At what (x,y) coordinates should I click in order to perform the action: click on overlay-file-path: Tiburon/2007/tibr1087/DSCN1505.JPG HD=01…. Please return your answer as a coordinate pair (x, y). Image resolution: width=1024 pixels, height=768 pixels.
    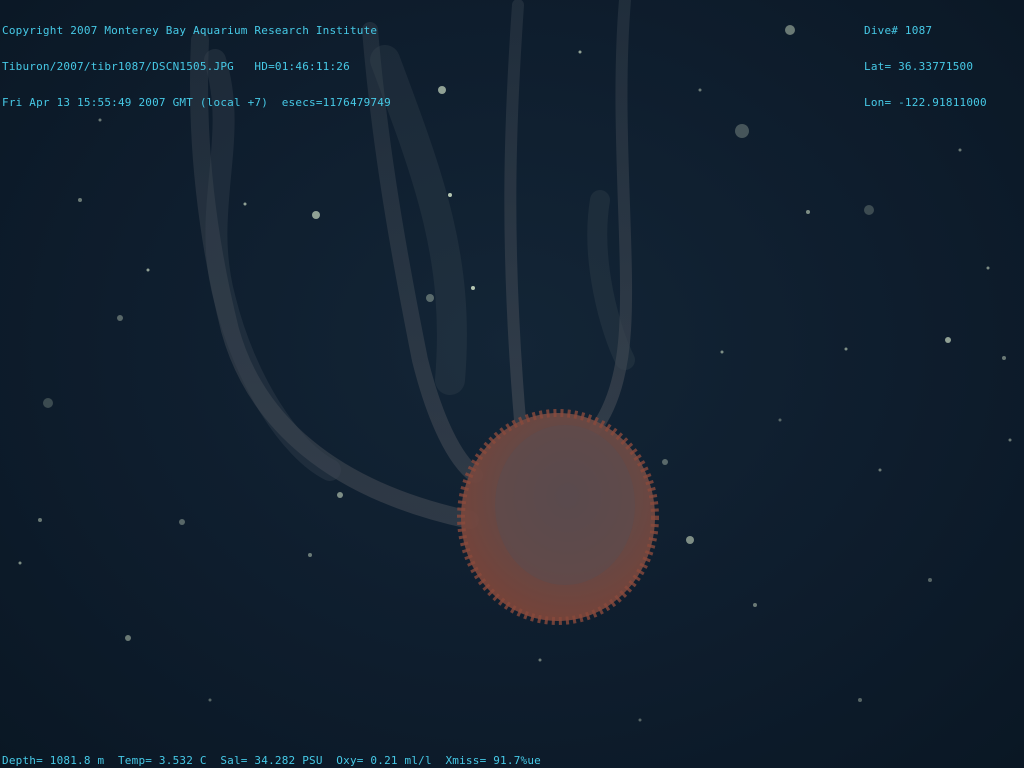
    Looking at the image, I should click on (176, 66).